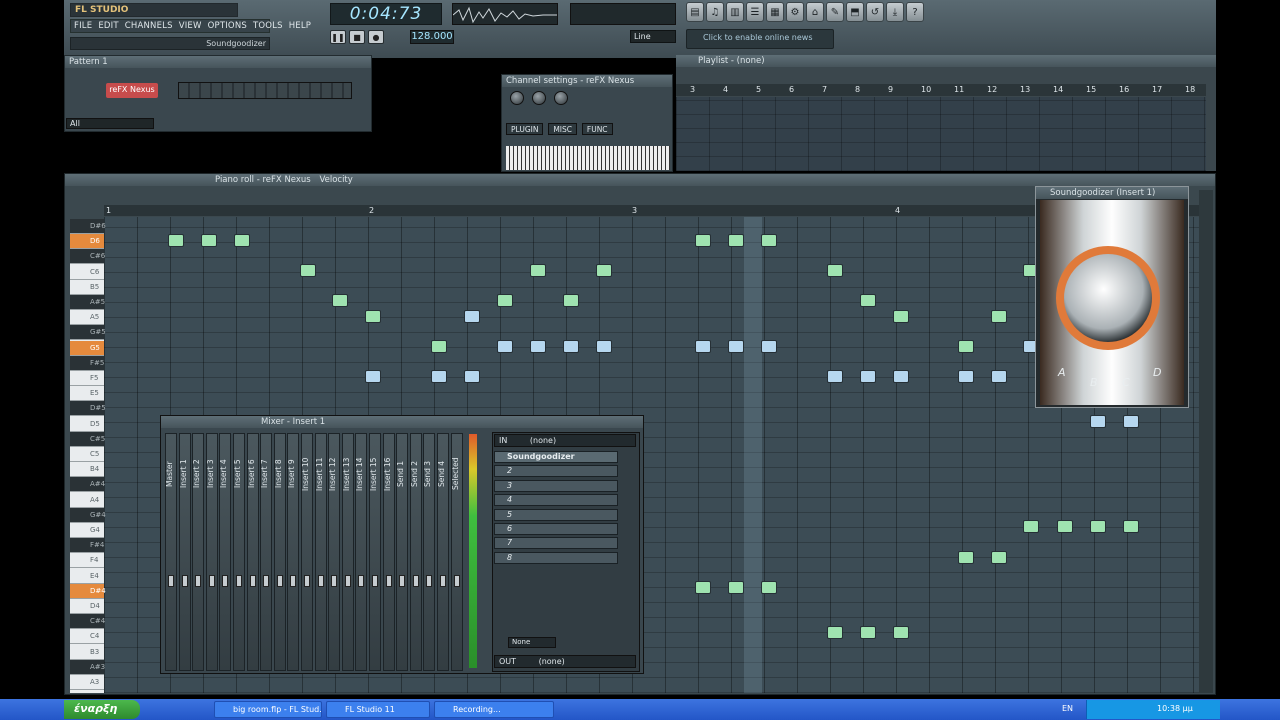  I want to click on piano-key: G5, so click(87, 348).